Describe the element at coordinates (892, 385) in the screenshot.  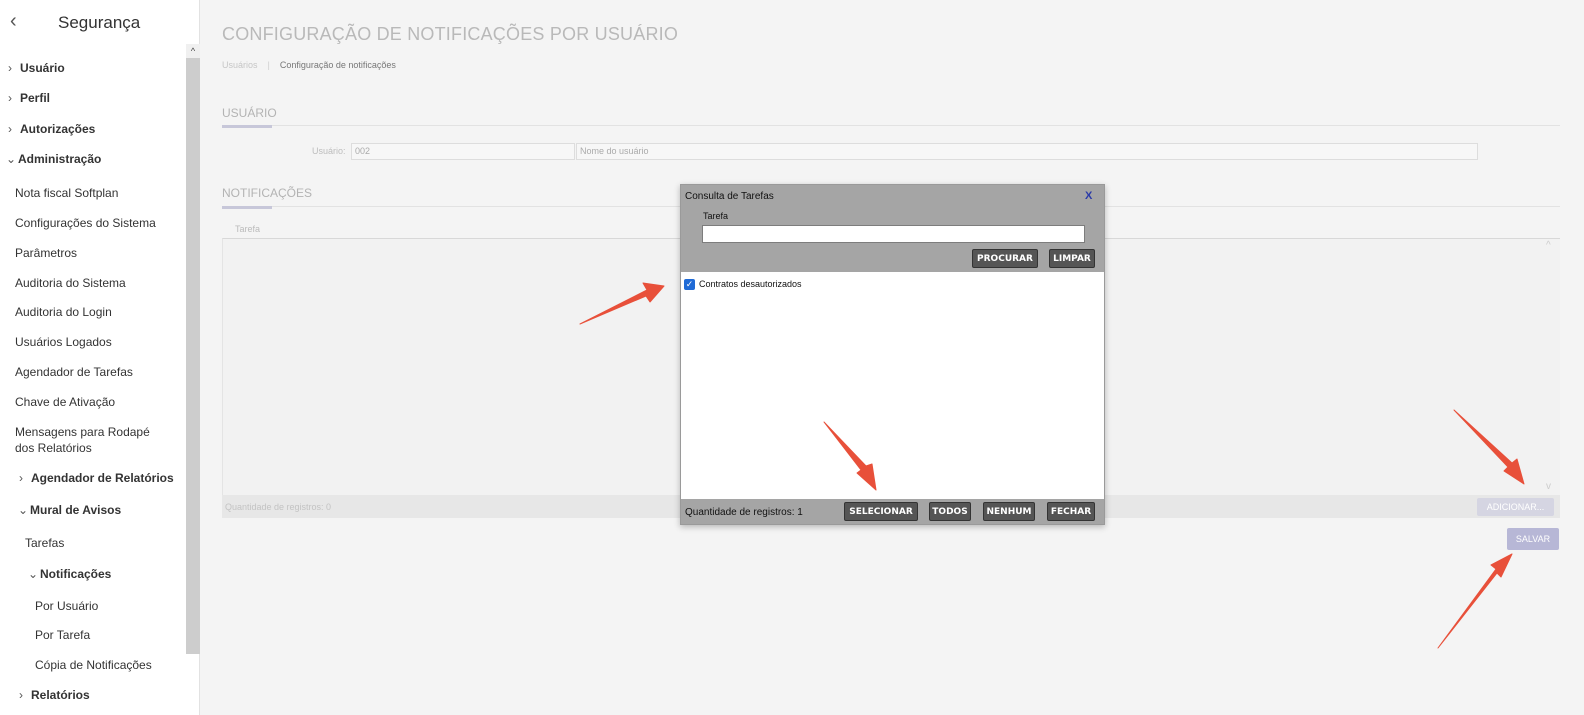
I see `tarefas-list` at that location.